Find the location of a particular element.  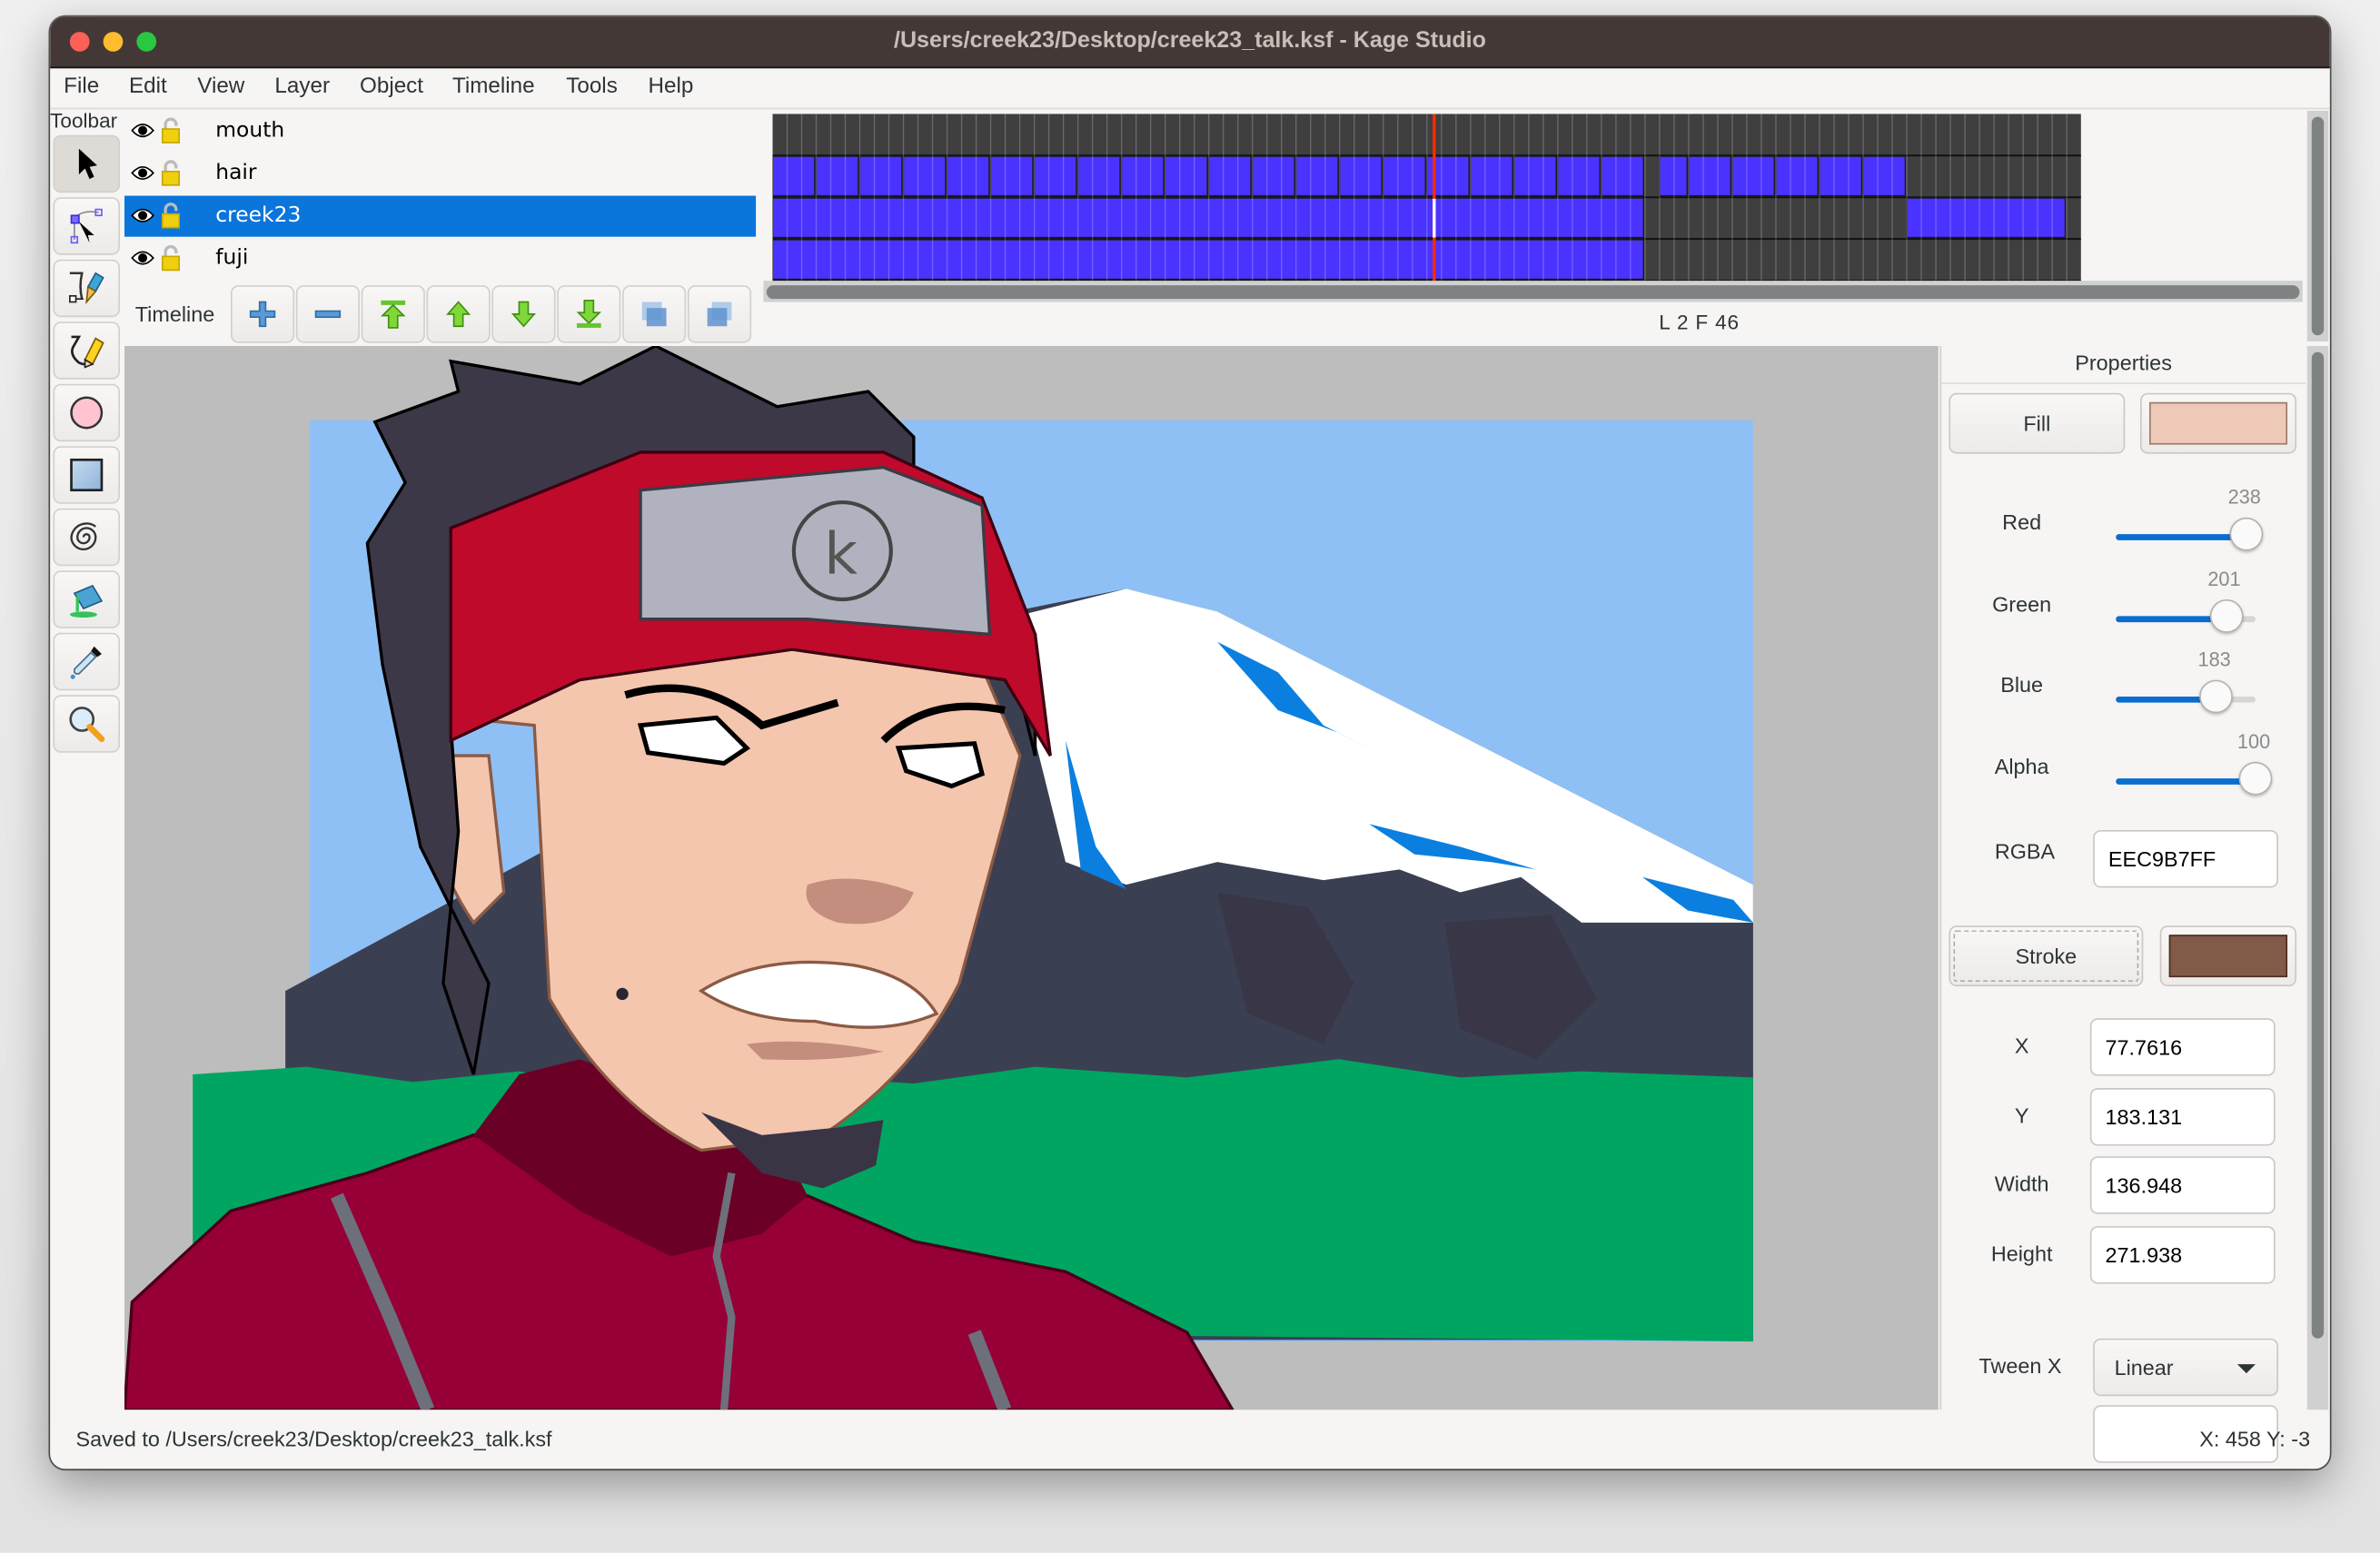

add-layer-button is located at coordinates (262, 314).